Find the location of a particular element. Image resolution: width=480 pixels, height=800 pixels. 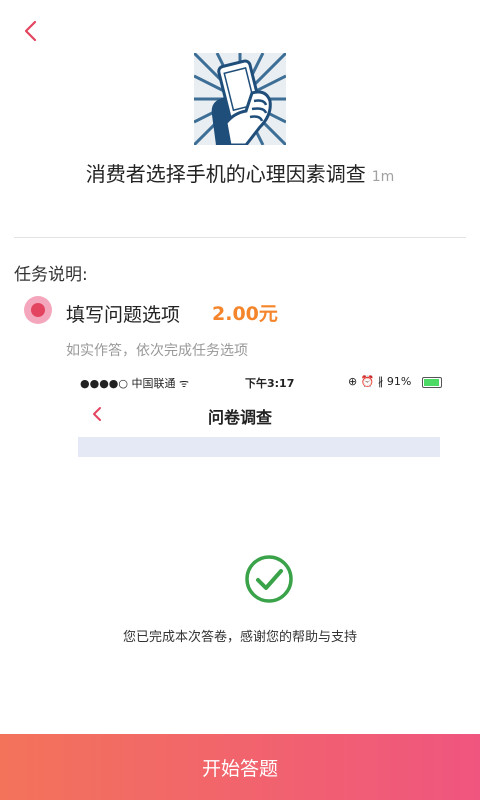

chevron-left-icon is located at coordinates (30, 31).